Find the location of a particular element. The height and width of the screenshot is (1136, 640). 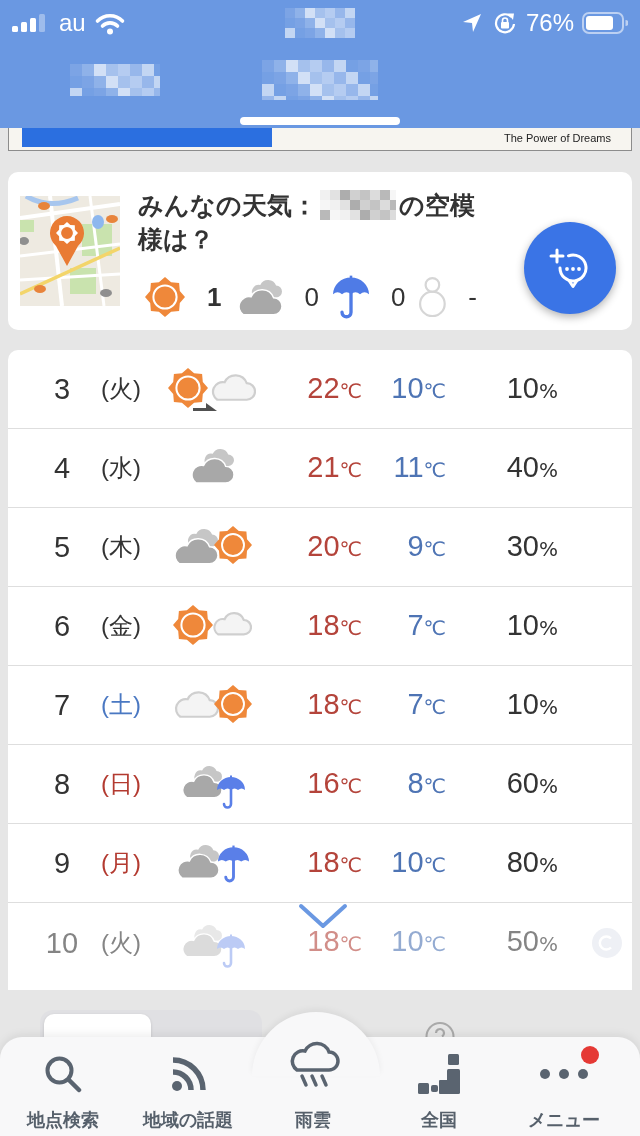

date-number: 9 is located at coordinates (62, 863).